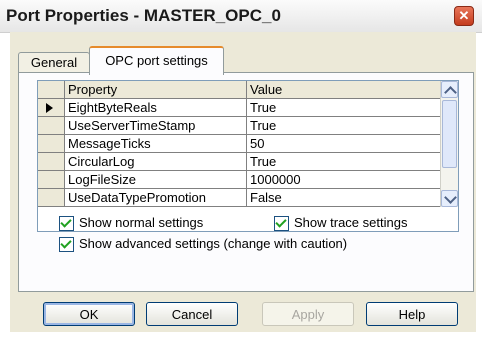 The width and height of the screenshot is (482, 339). I want to click on chevron-up-icon, so click(450, 92).